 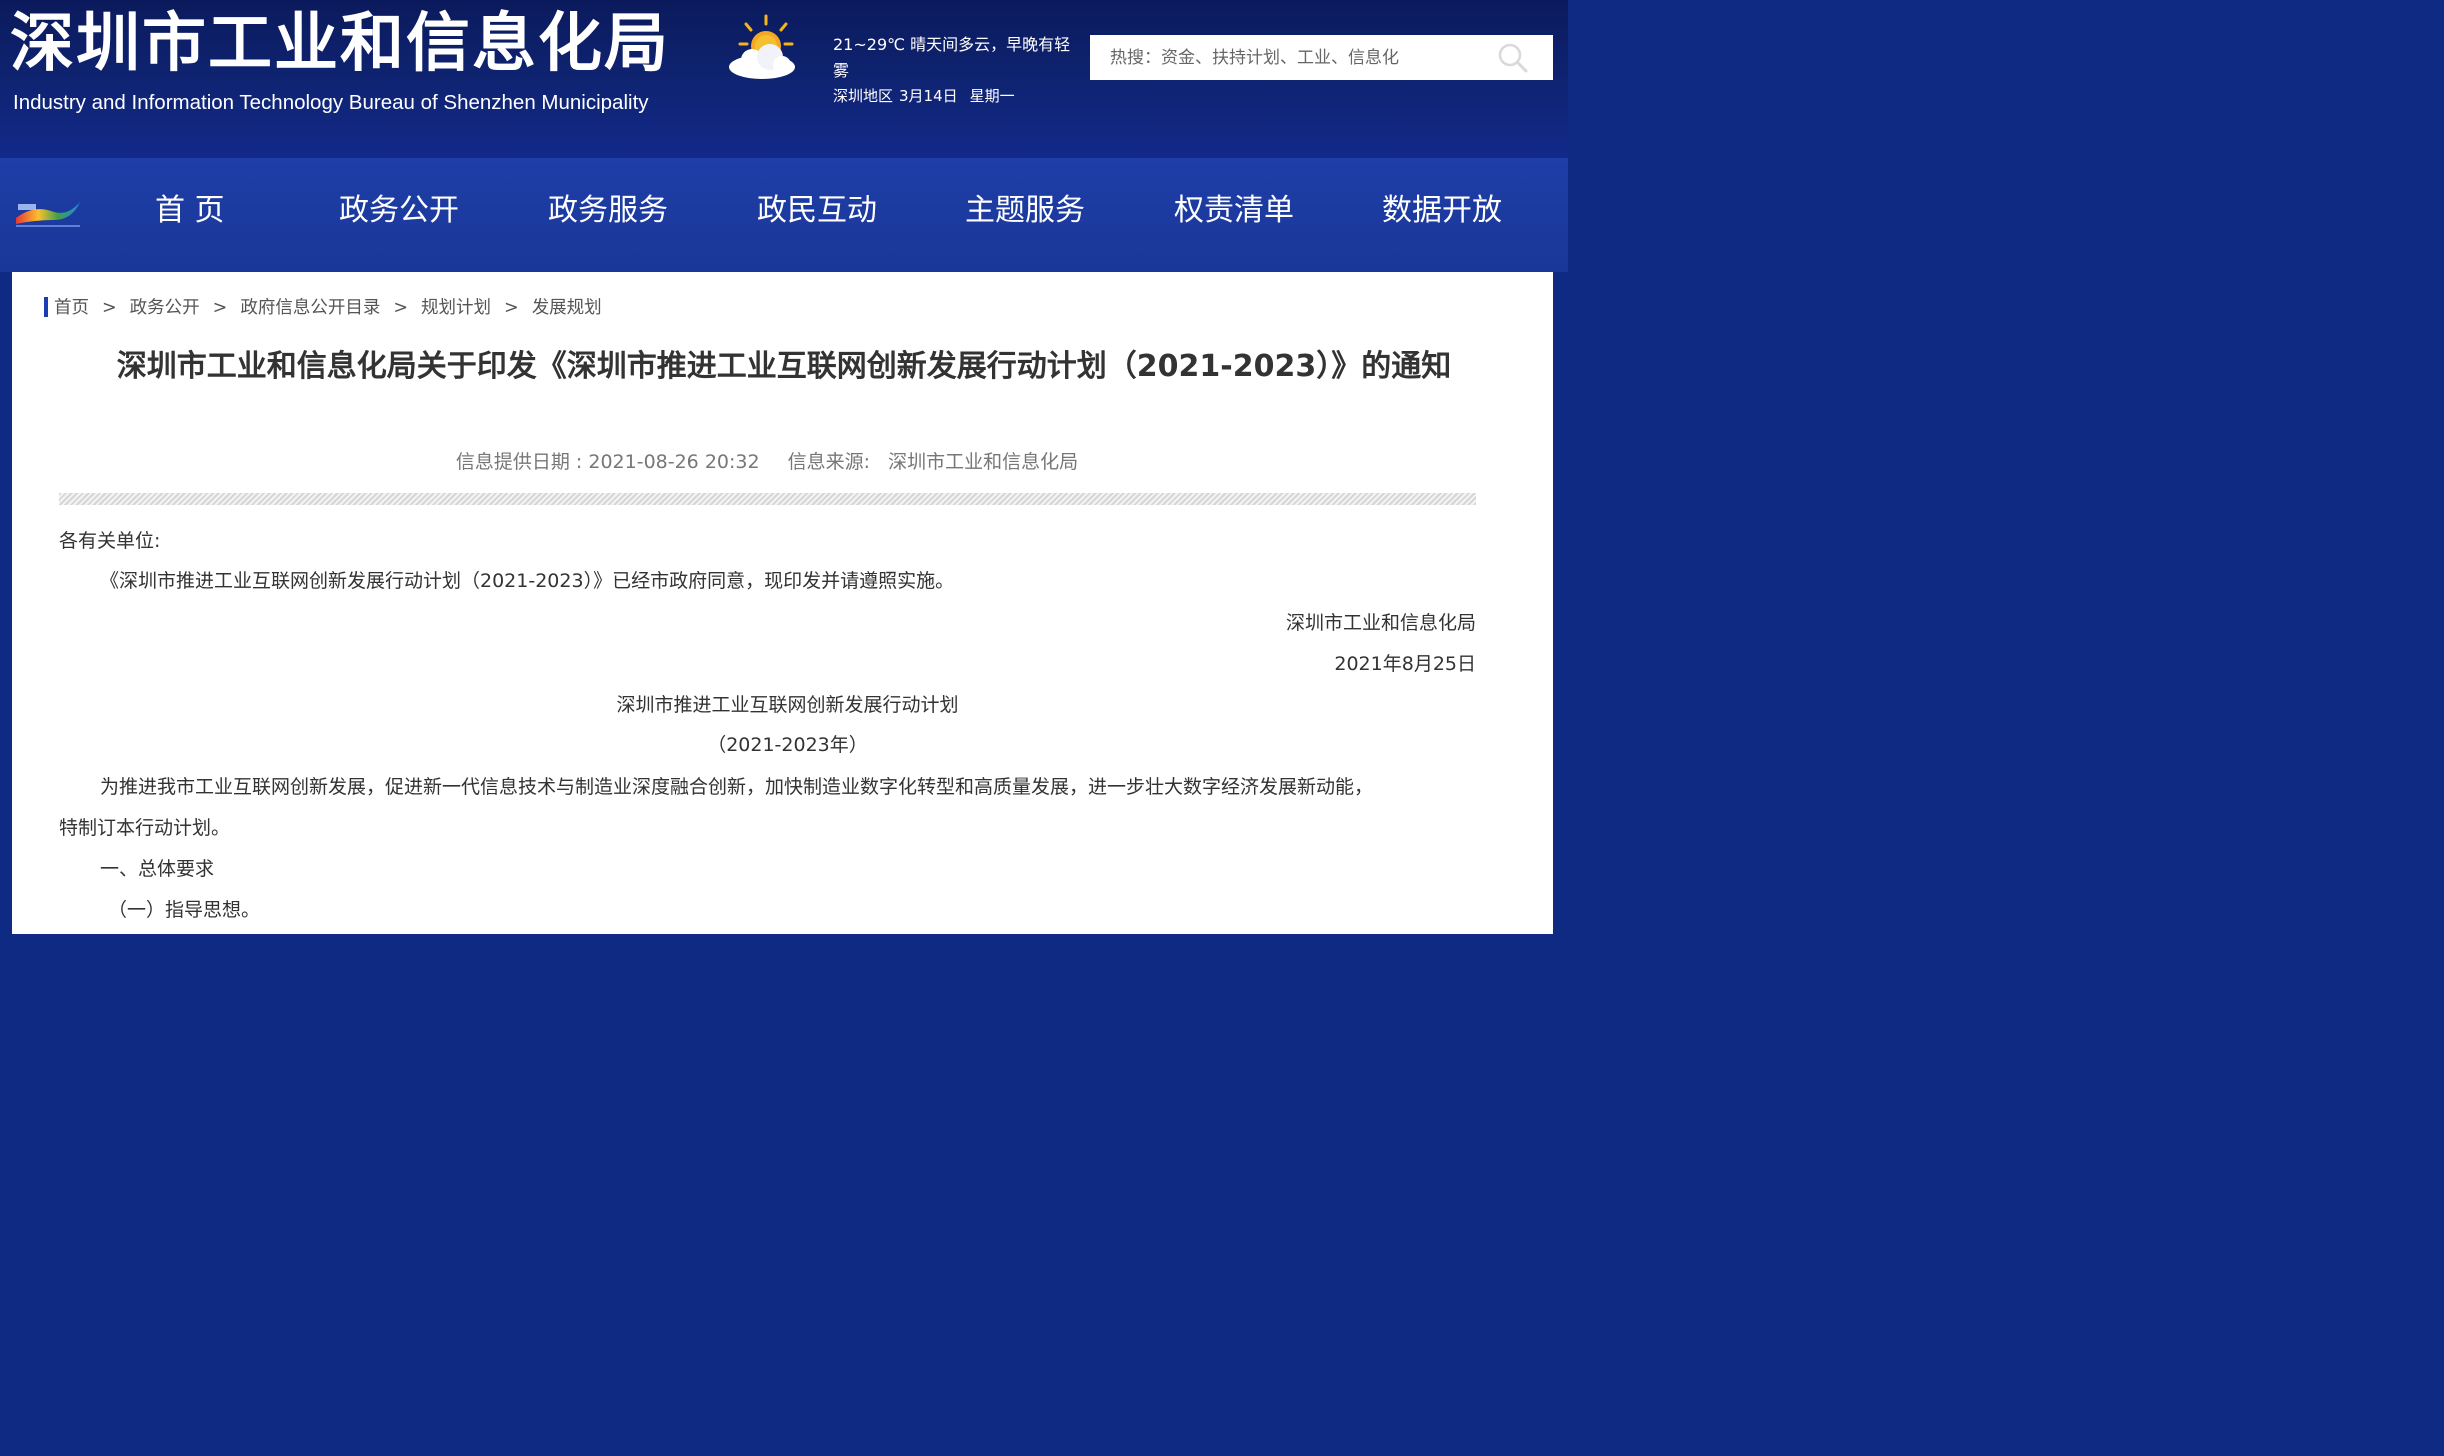 What do you see at coordinates (1442, 211) in the screenshot?
I see `nav-item-open-data: 数据开放` at bounding box center [1442, 211].